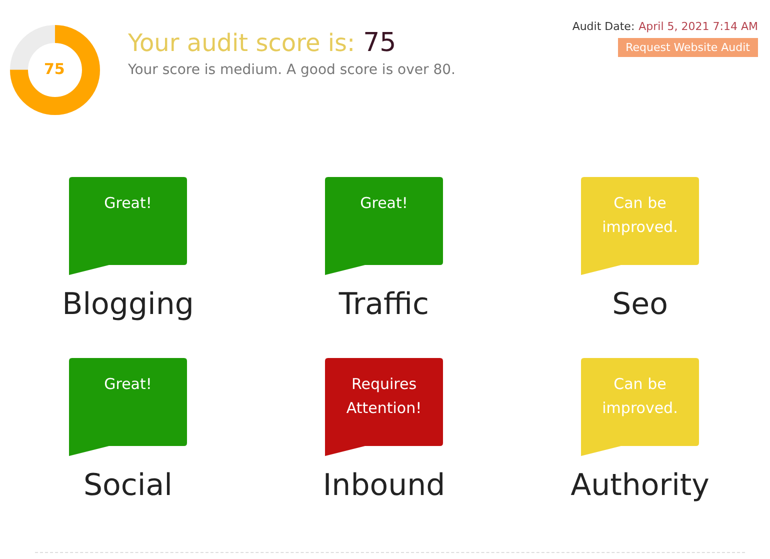 This screenshot has width=770, height=559. What do you see at coordinates (384, 485) in the screenshot?
I see `category-name: Inbound` at bounding box center [384, 485].